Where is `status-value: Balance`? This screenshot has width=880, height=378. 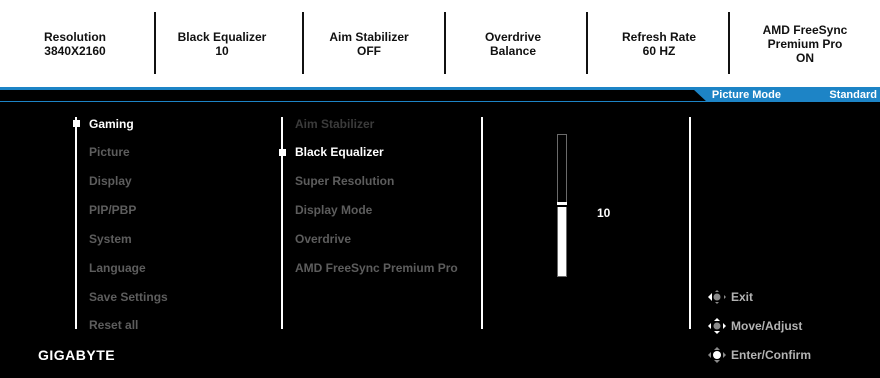 status-value: Balance is located at coordinates (513, 50).